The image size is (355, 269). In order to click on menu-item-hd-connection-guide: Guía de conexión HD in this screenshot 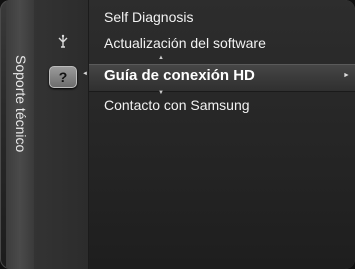, I will do `click(179, 75)`.